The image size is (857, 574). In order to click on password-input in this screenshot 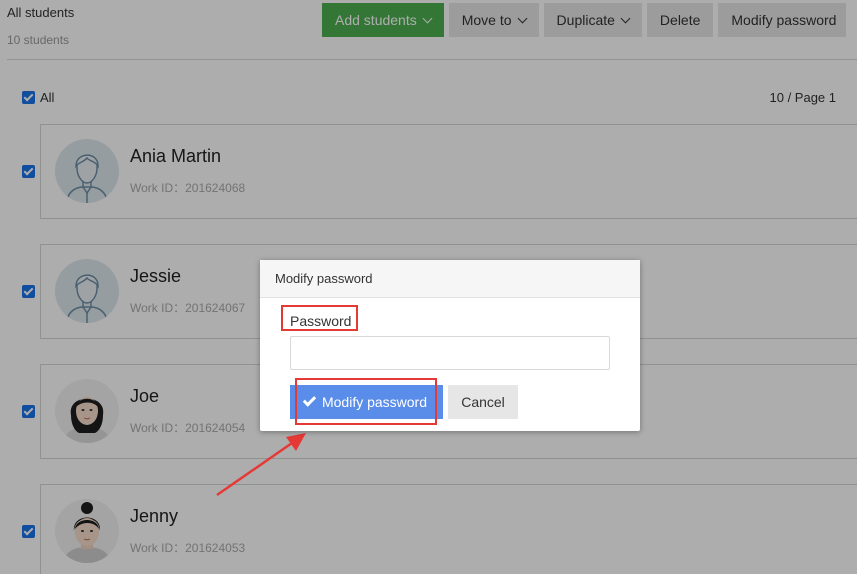, I will do `click(450, 353)`.